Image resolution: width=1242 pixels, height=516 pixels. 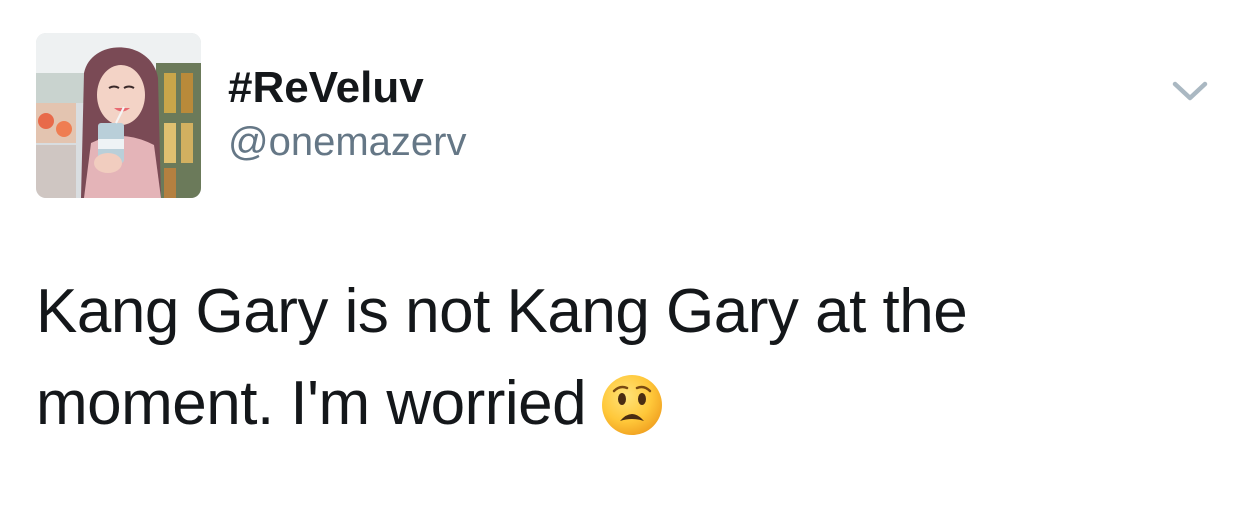 I want to click on avatar, so click(x=118, y=115).